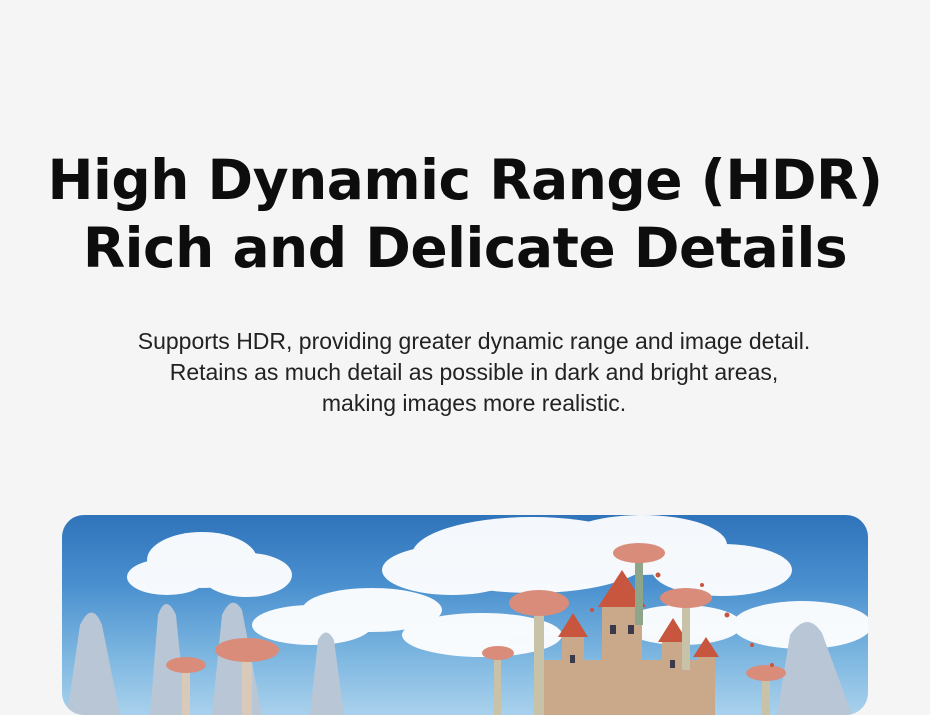 This screenshot has height=715, width=930. What do you see at coordinates (465, 248) in the screenshot?
I see `headline-line-2: Rich and Delicate Details` at bounding box center [465, 248].